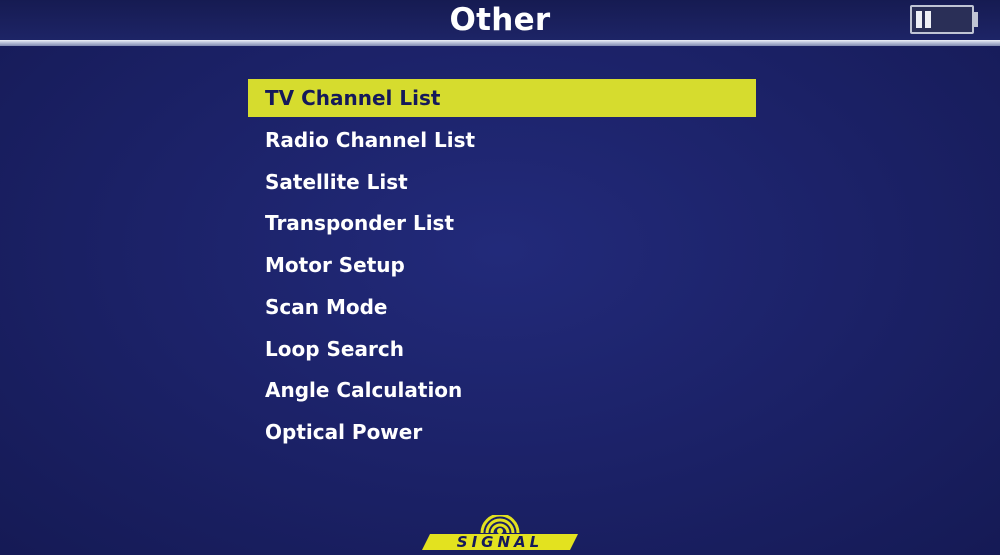  Describe the element at coordinates (502, 225) in the screenshot. I see `menu-item-transponder-list: Transponder List` at that location.